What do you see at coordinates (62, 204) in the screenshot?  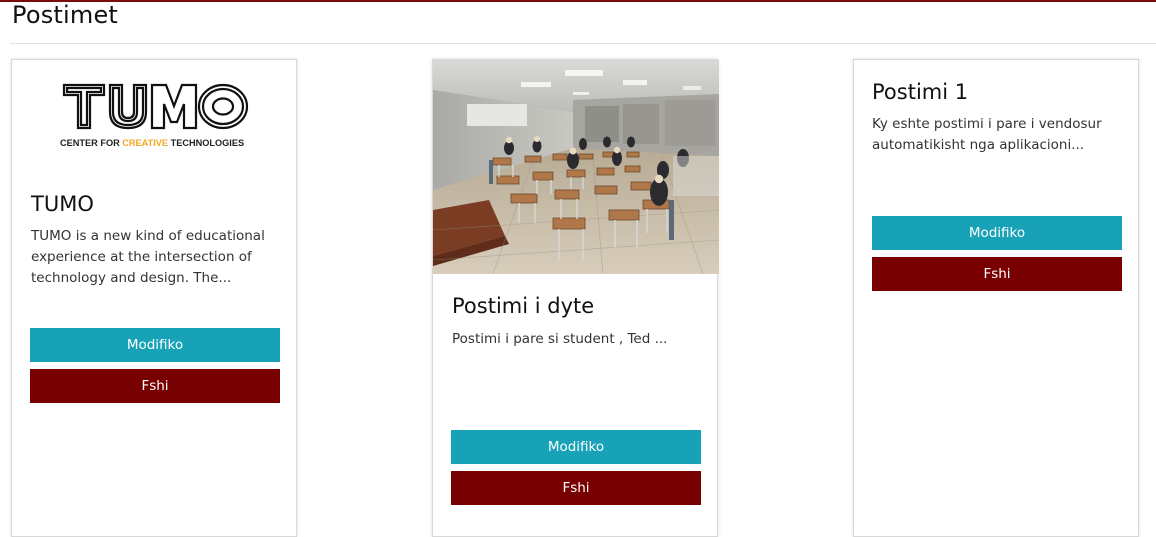 I see `post-title: TUMO` at bounding box center [62, 204].